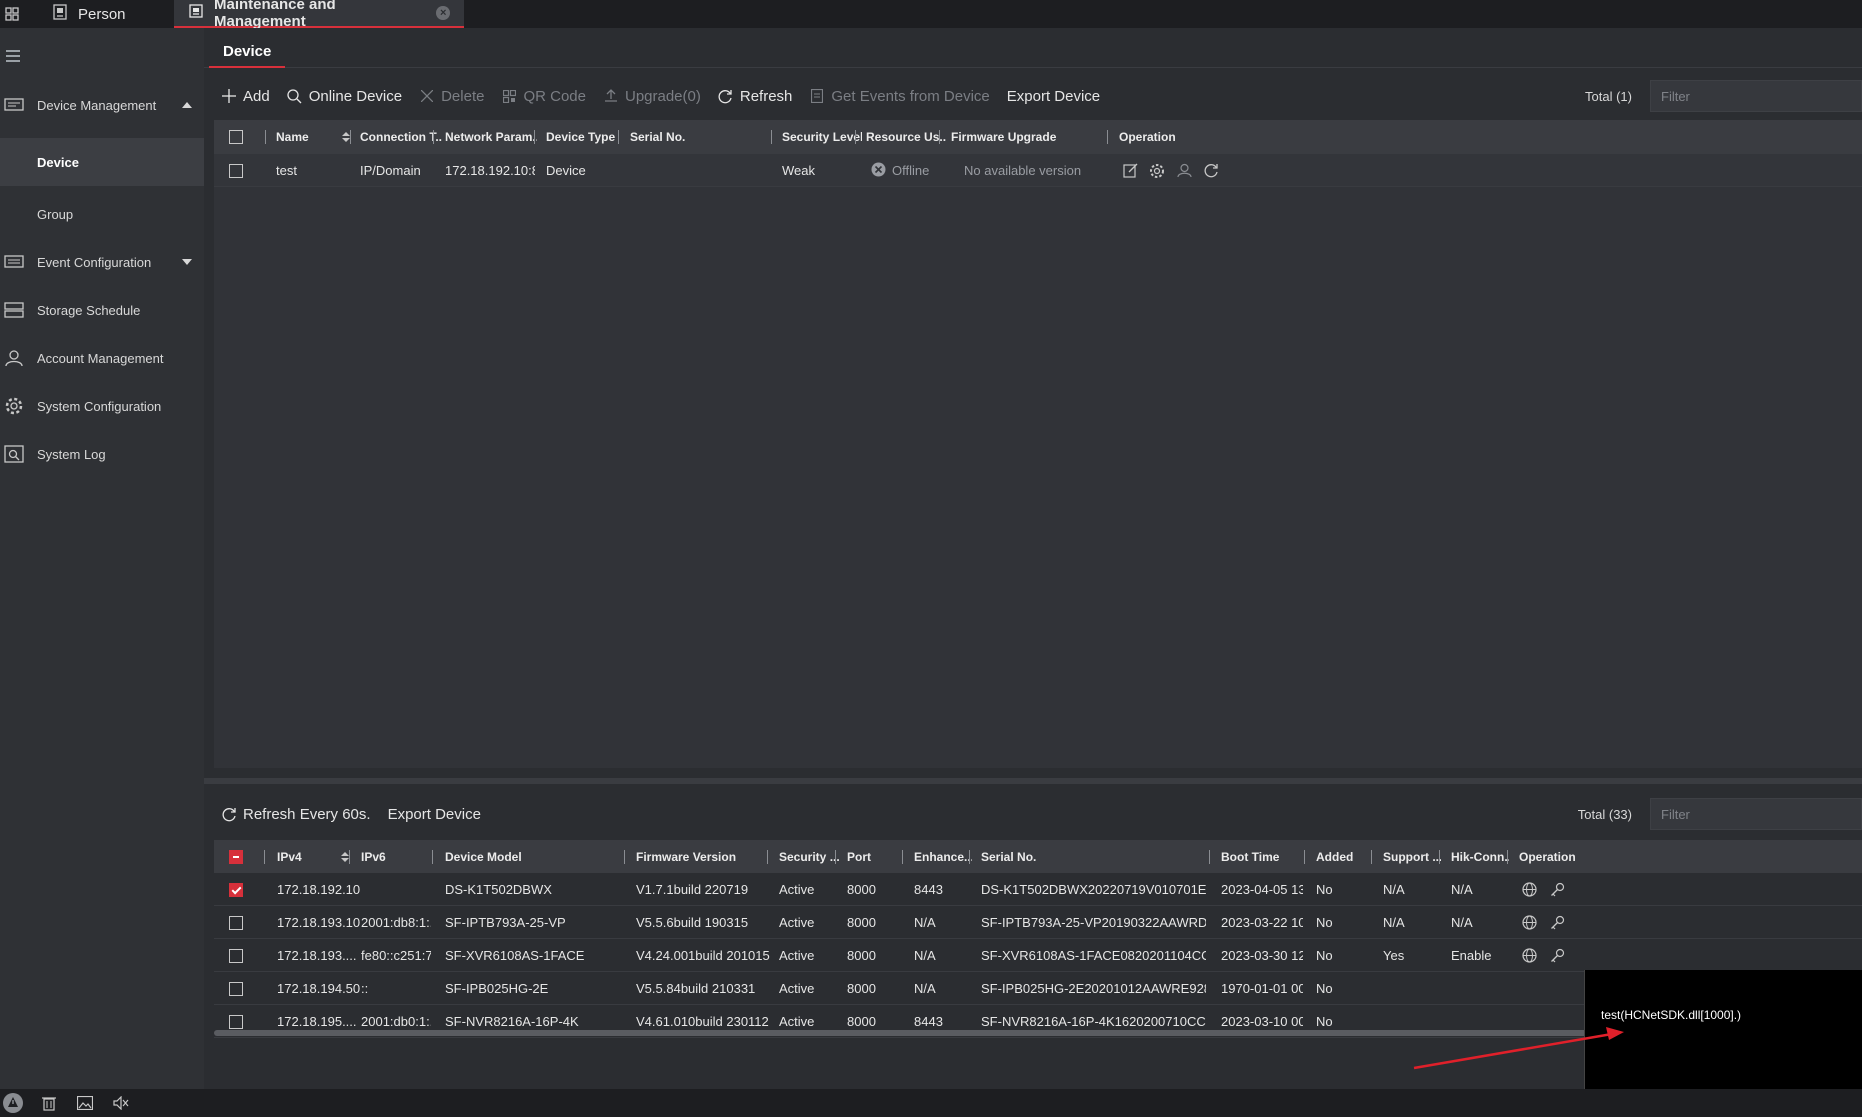 This screenshot has height=1117, width=1862. Describe the element at coordinates (102, 105) in the screenshot. I see `sidebar-item-device-management: Device Management` at that location.